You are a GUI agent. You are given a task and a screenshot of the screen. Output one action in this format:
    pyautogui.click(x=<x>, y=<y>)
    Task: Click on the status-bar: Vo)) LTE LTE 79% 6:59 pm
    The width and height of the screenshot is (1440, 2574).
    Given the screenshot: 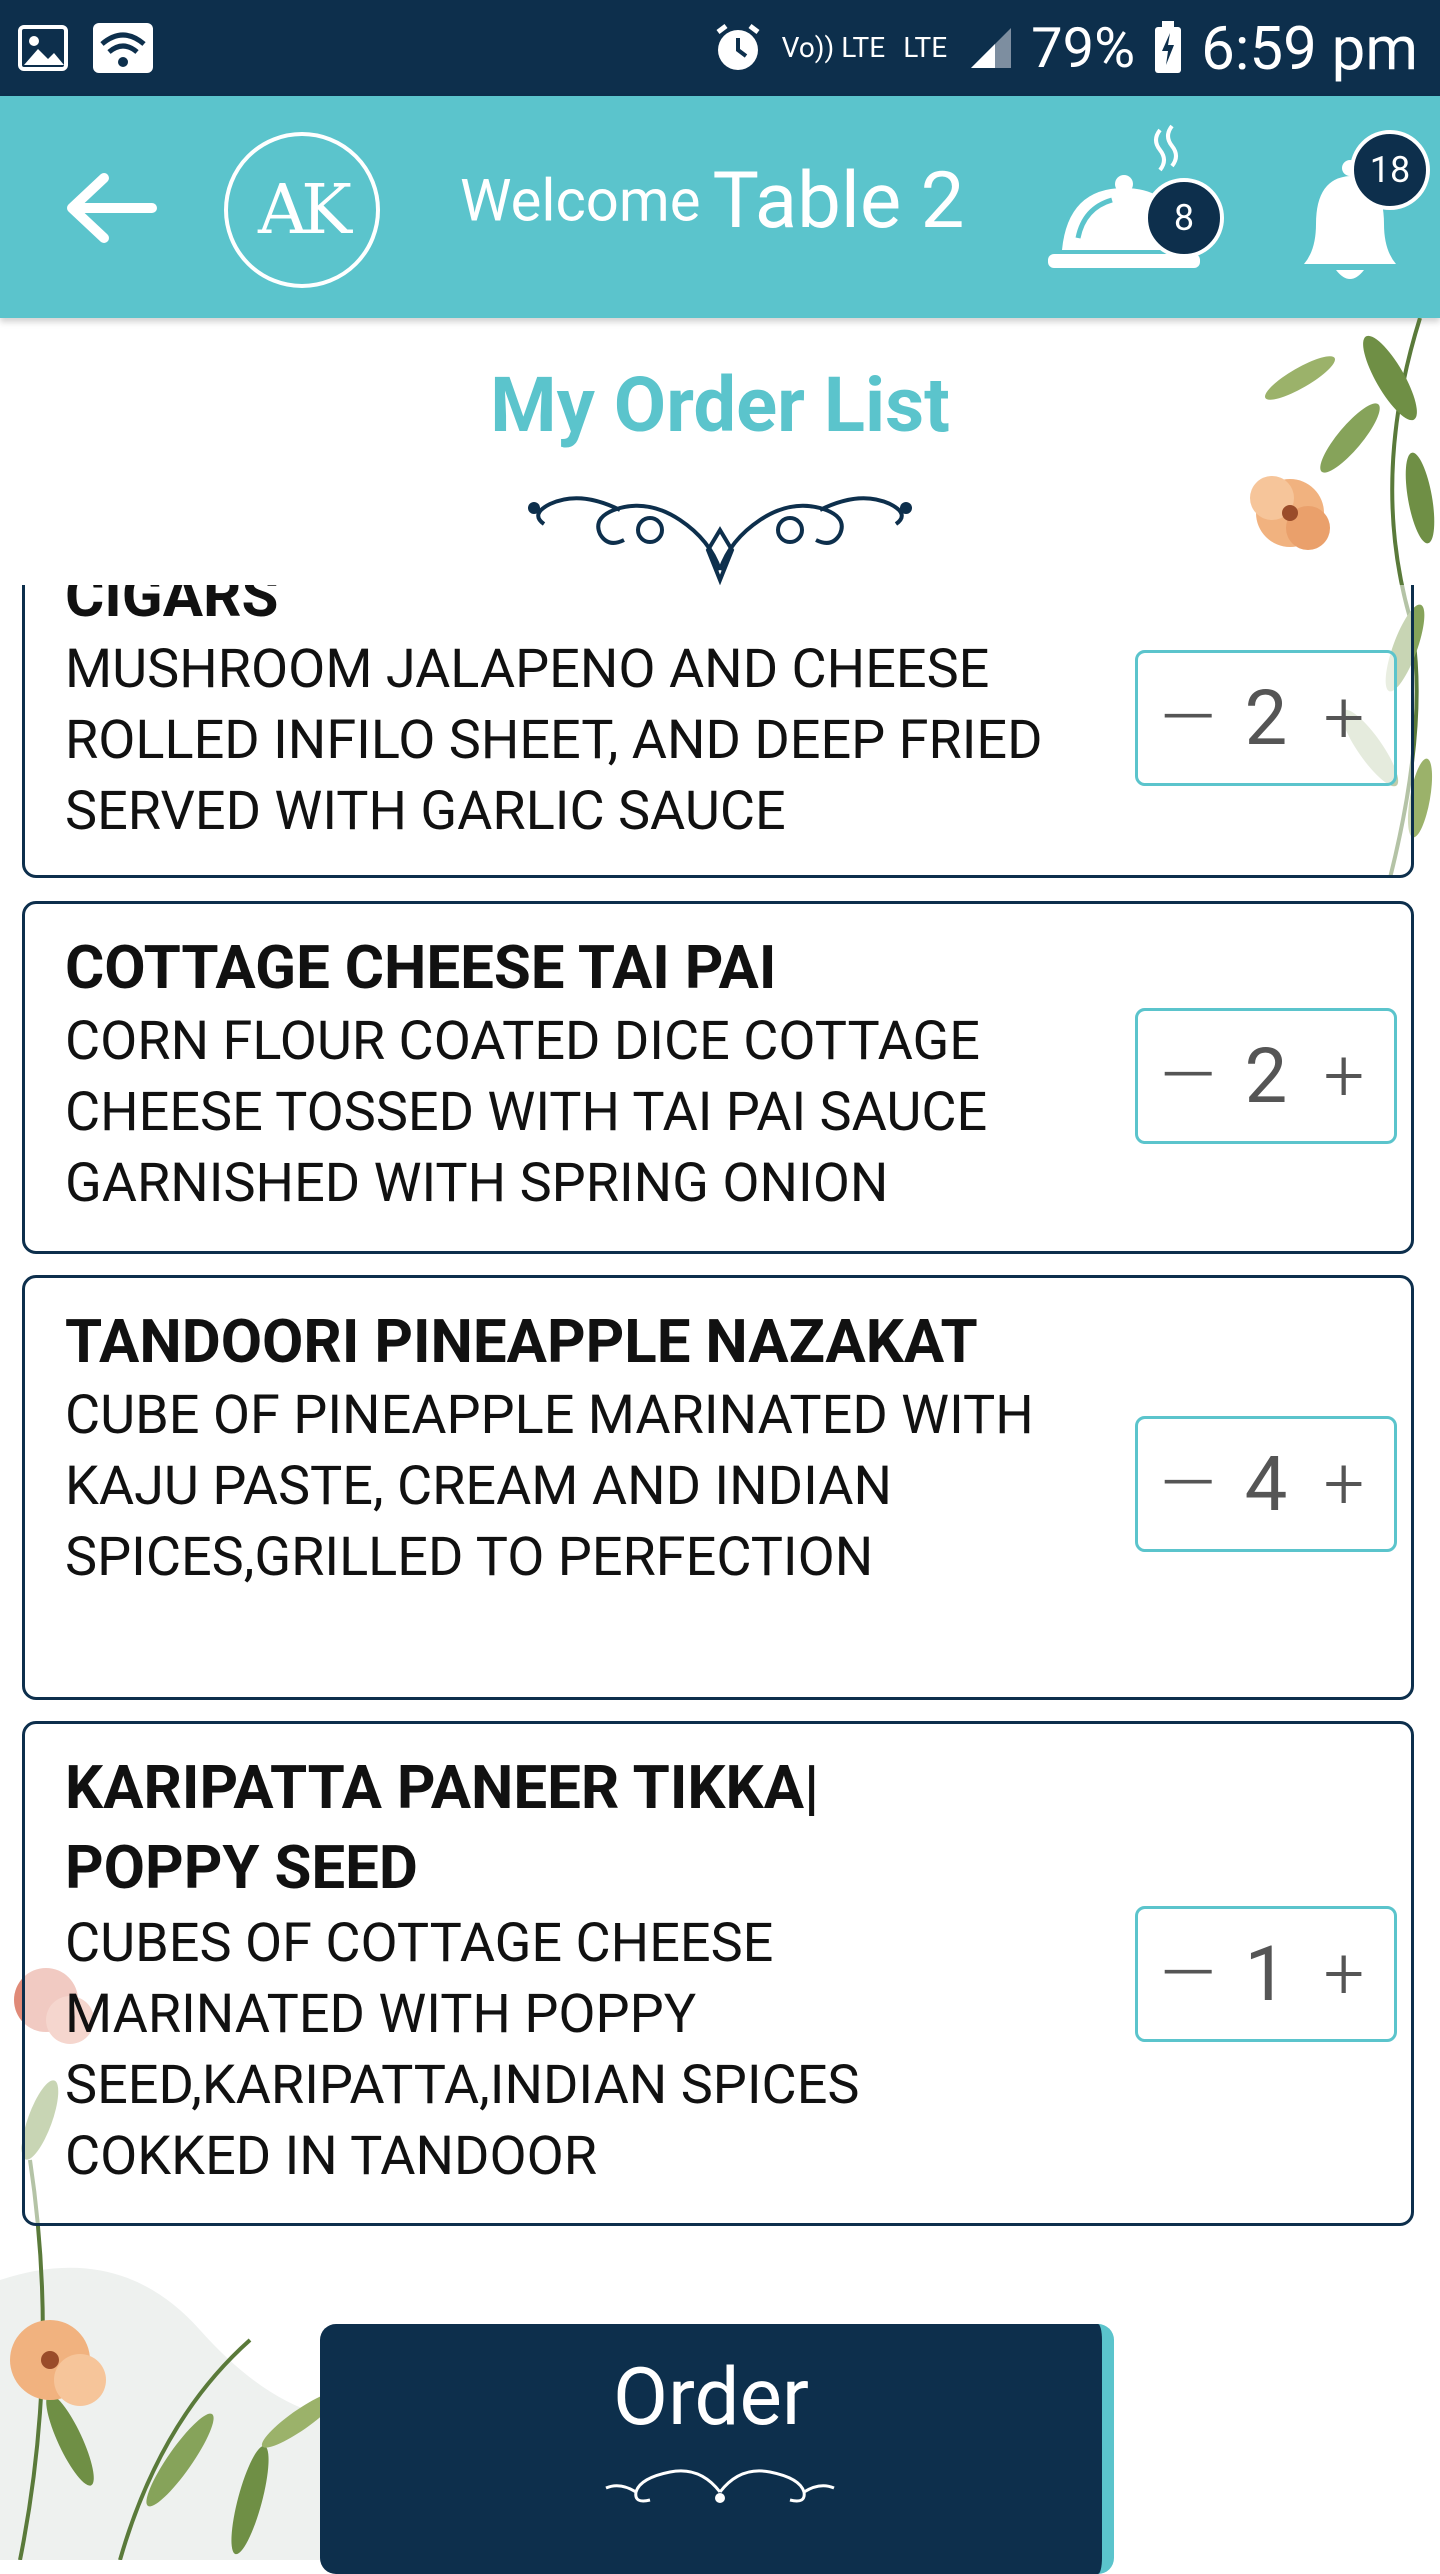 What is the action you would take?
    pyautogui.click(x=720, y=48)
    